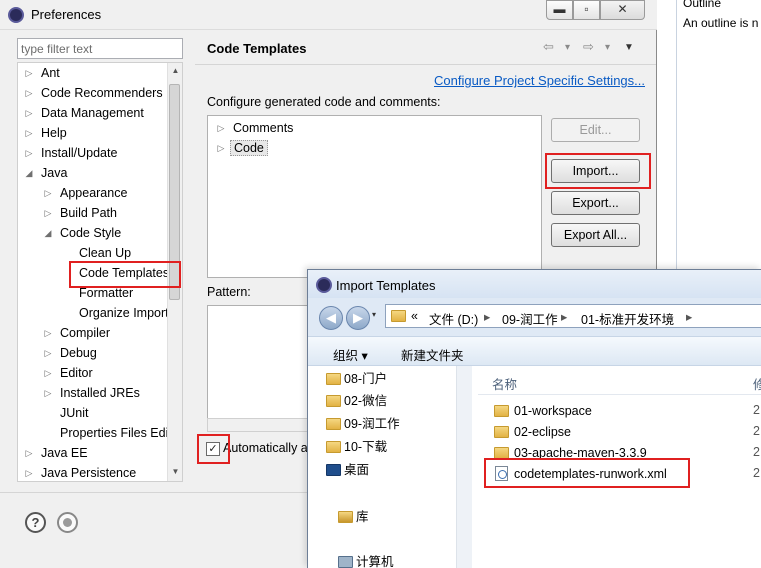 The width and height of the screenshot is (761, 568). Describe the element at coordinates (175, 471) in the screenshot. I see `scroll-down-icon: ▼` at that location.